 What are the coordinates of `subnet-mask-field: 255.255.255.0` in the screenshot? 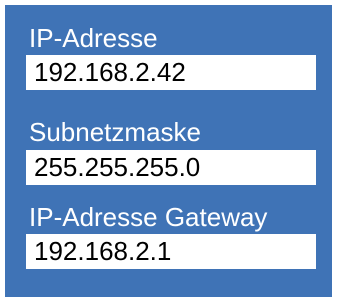 It's located at (171, 167).